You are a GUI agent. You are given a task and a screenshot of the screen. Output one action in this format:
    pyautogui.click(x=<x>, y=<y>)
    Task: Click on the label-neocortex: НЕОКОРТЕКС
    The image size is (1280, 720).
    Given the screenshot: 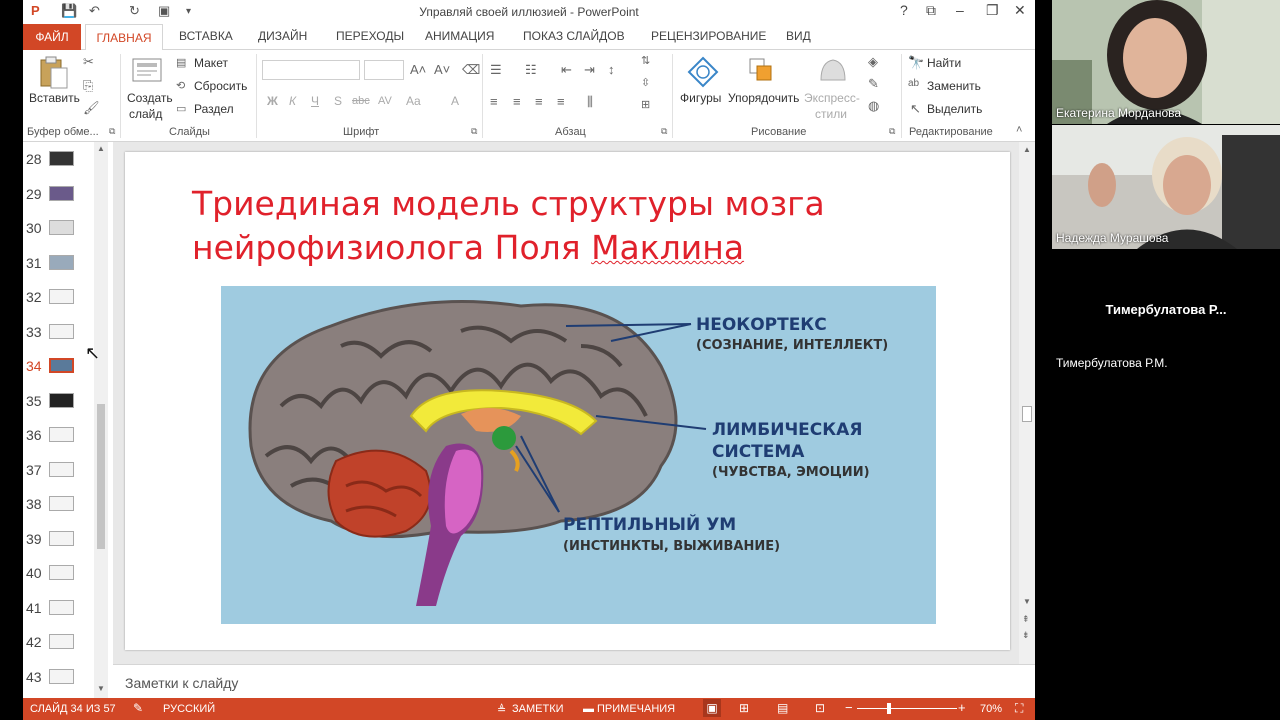 What is the action you would take?
    pyautogui.click(x=761, y=325)
    